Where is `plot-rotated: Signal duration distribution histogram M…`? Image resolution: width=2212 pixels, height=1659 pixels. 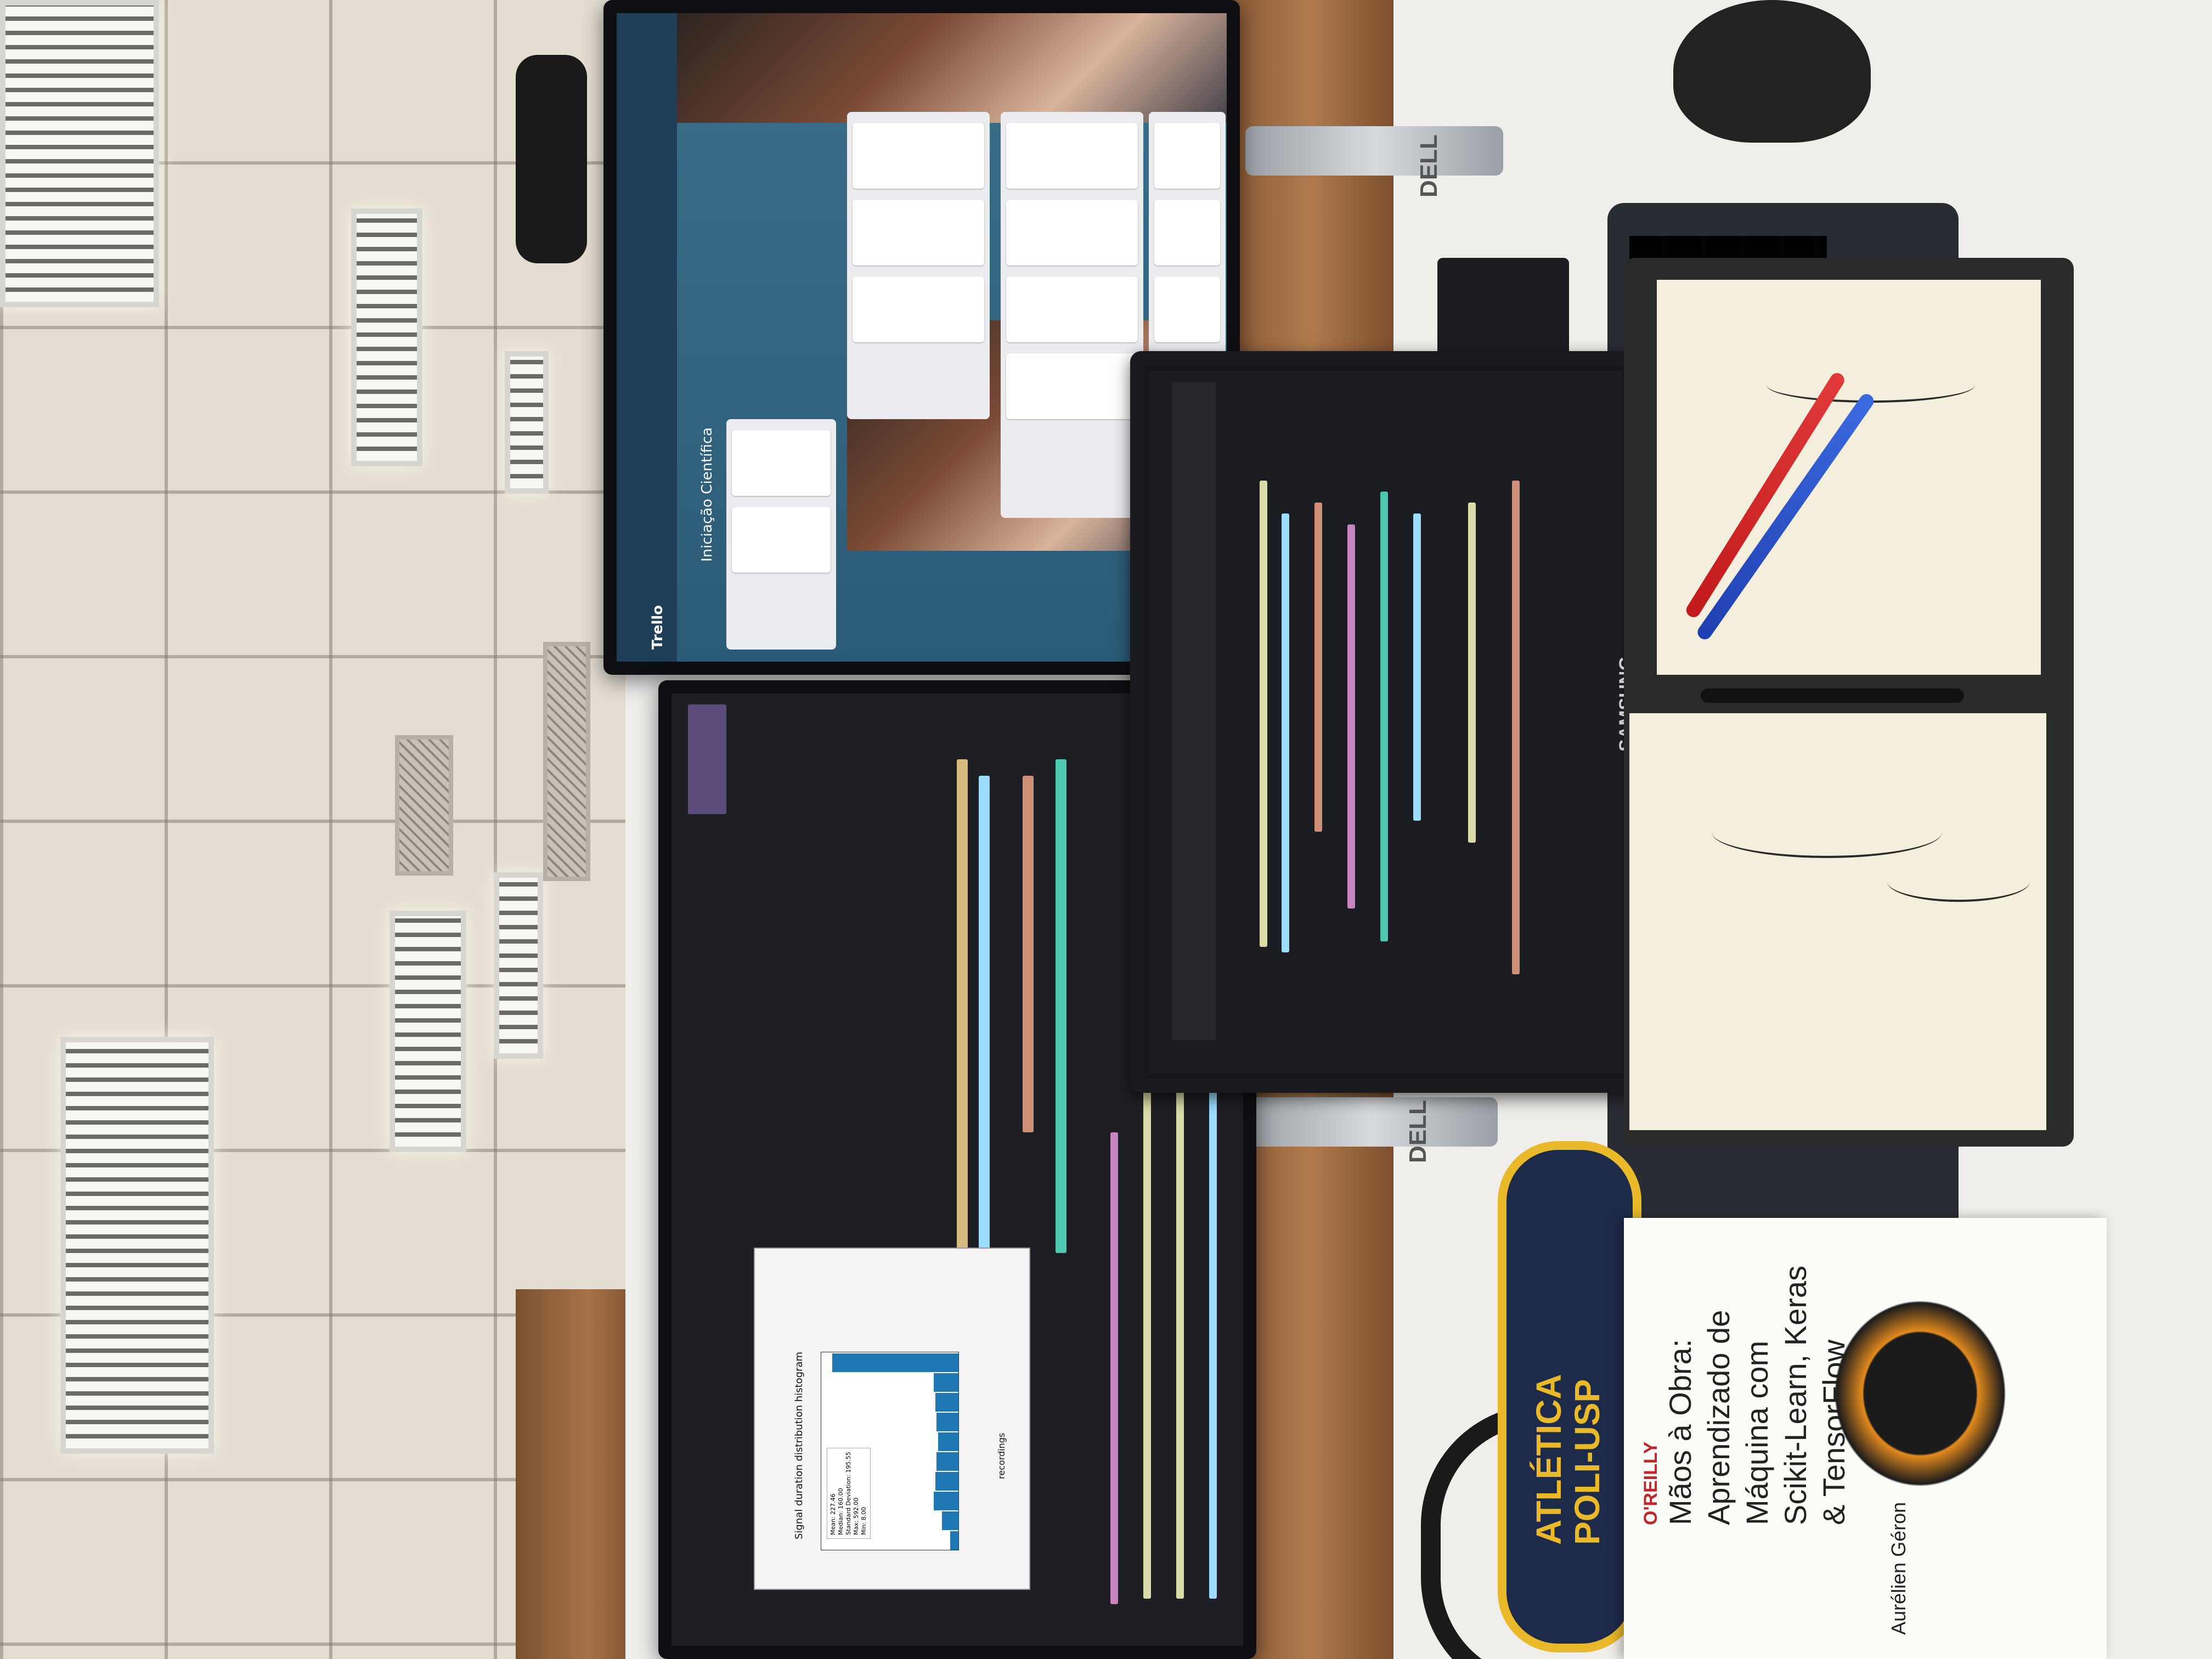
plot-rotated: Signal duration distribution histogram M… is located at coordinates (892, 1419).